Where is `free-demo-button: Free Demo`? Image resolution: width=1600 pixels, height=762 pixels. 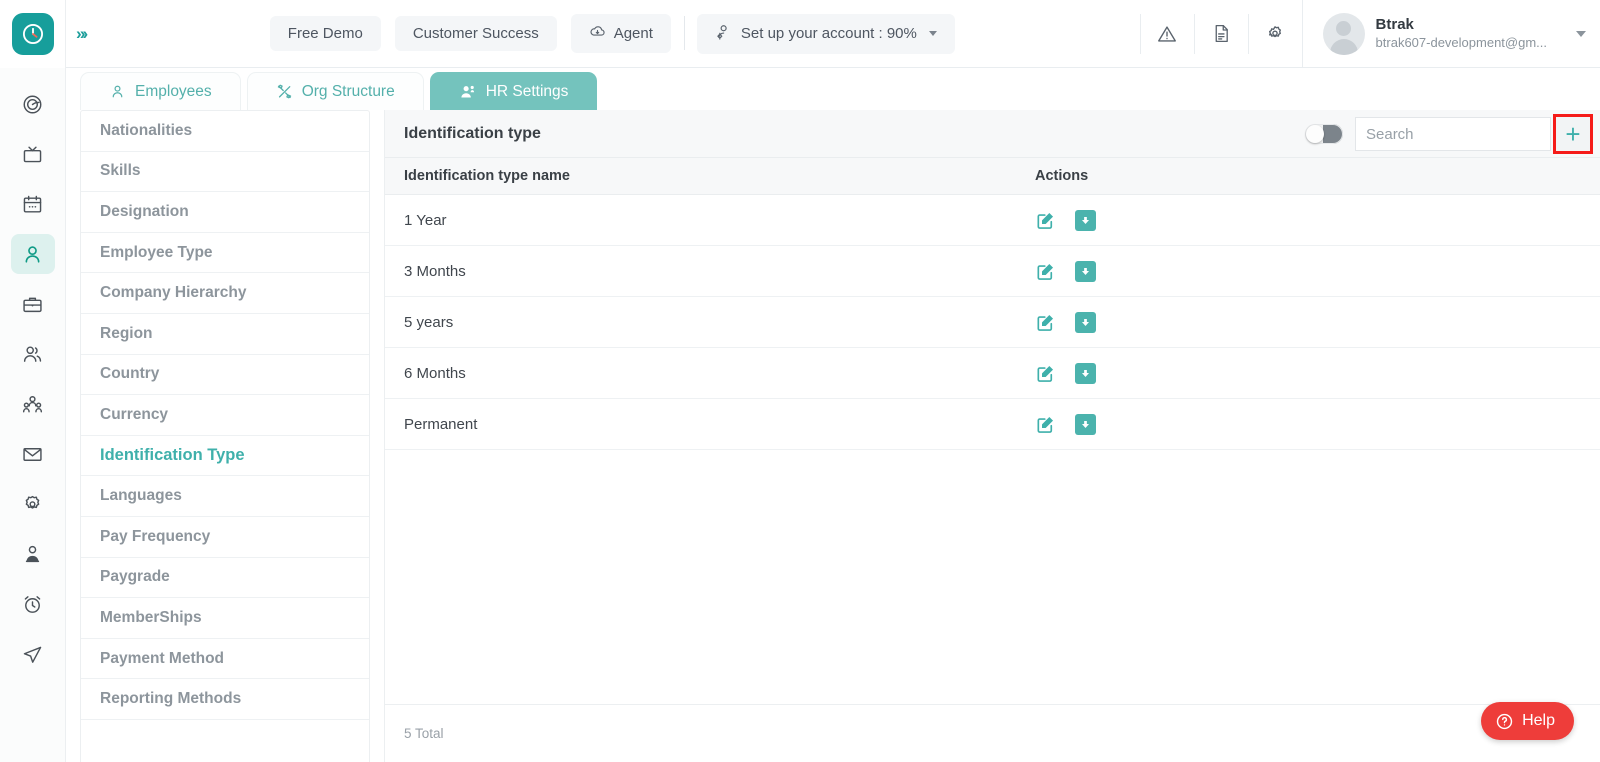
free-demo-button: Free Demo is located at coordinates (325, 33).